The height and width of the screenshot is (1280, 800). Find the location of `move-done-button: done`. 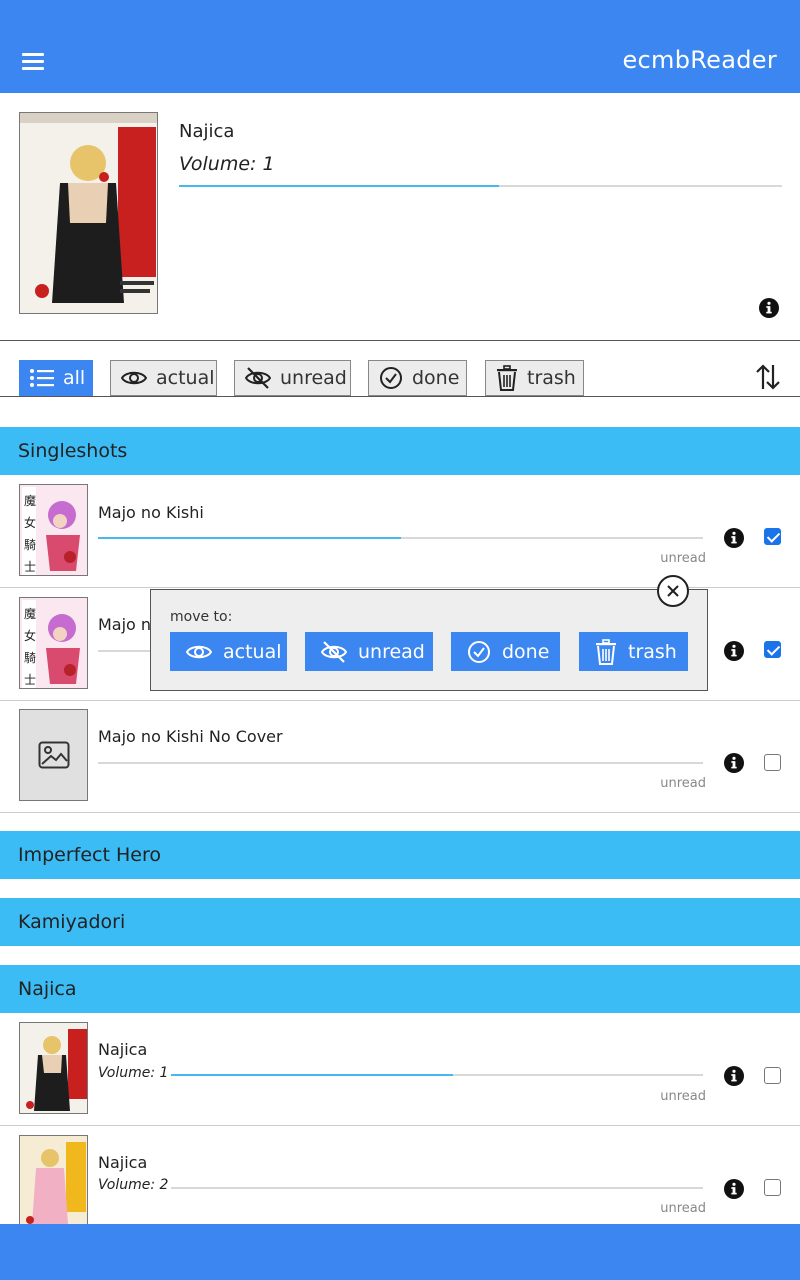

move-done-button: done is located at coordinates (505, 651).